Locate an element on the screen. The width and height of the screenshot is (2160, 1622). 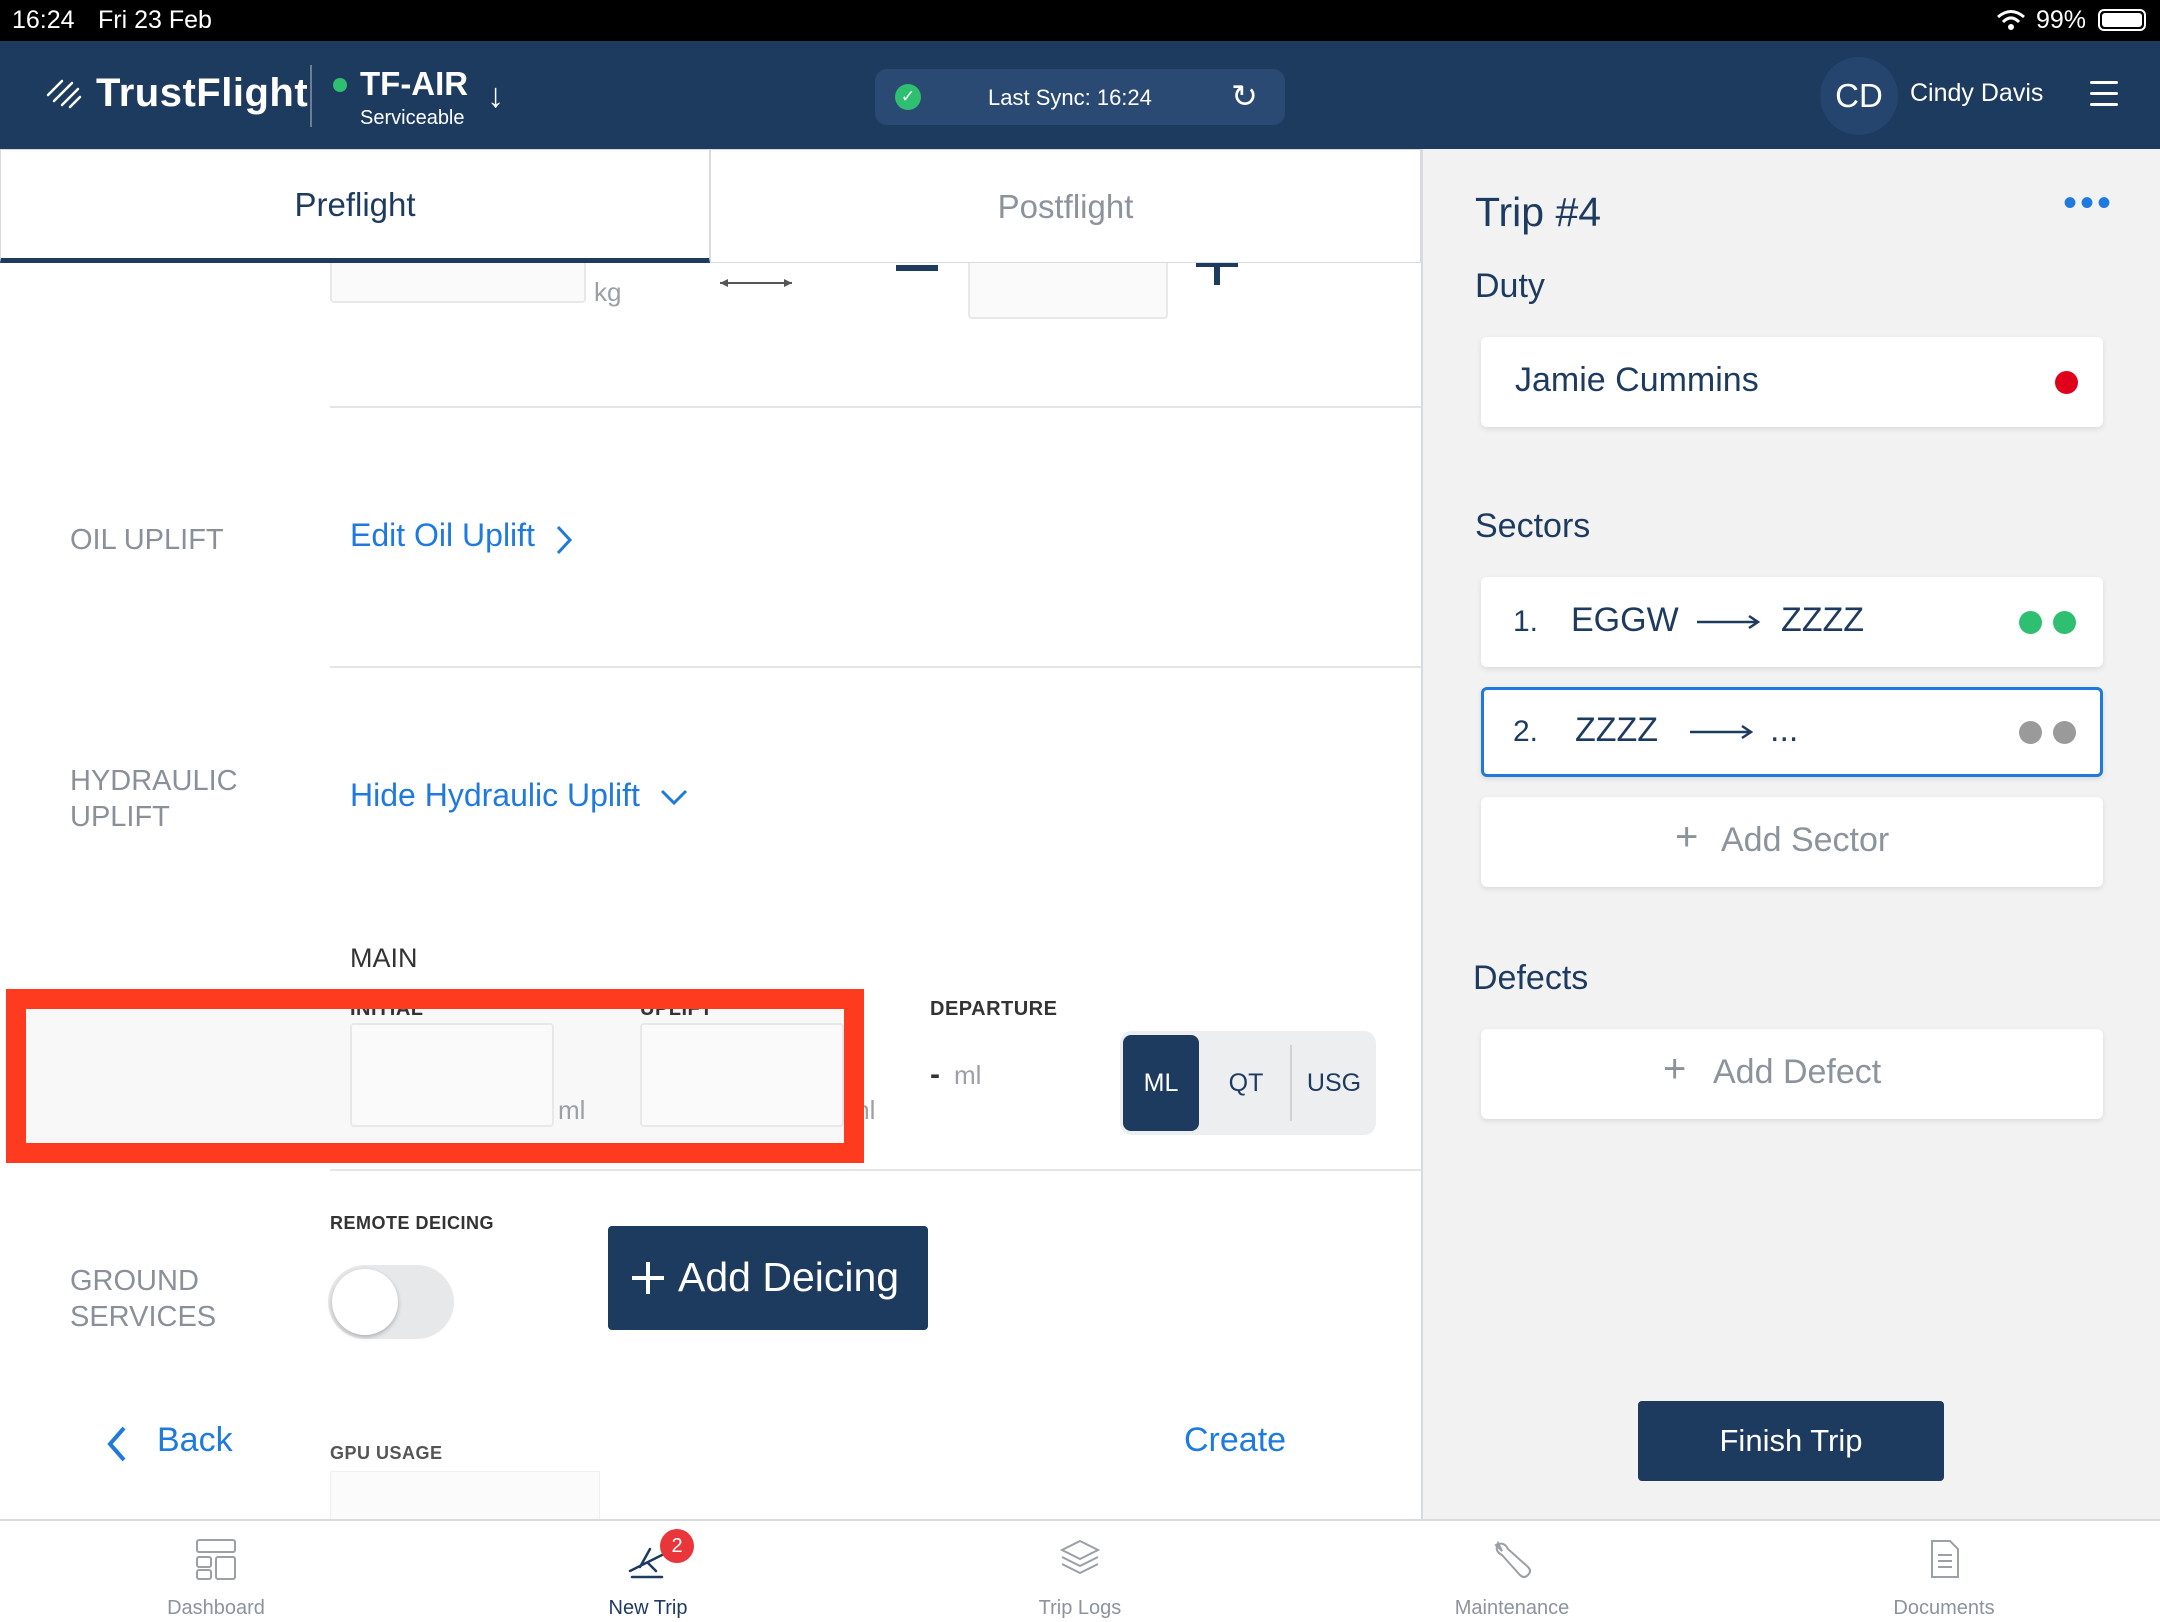
ground-services-label: GROUND SERVICES is located at coordinates (143, 1299).